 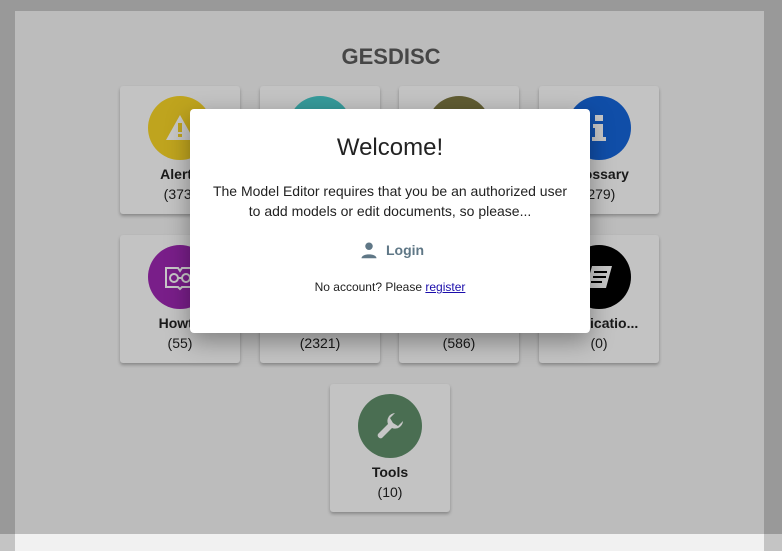 I want to click on register-link: register, so click(x=445, y=287).